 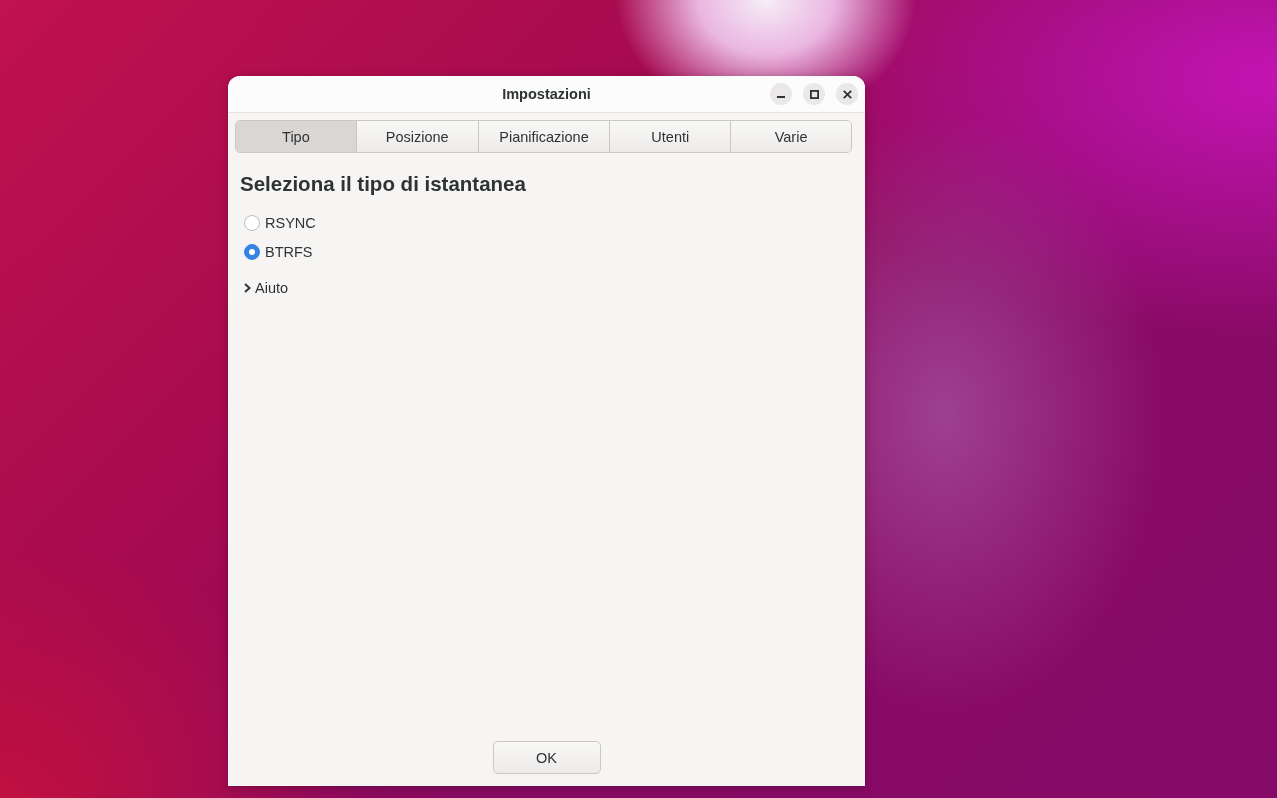 What do you see at coordinates (383, 184) in the screenshot?
I see `section-heading: Seleziona il tipo di istantanea` at bounding box center [383, 184].